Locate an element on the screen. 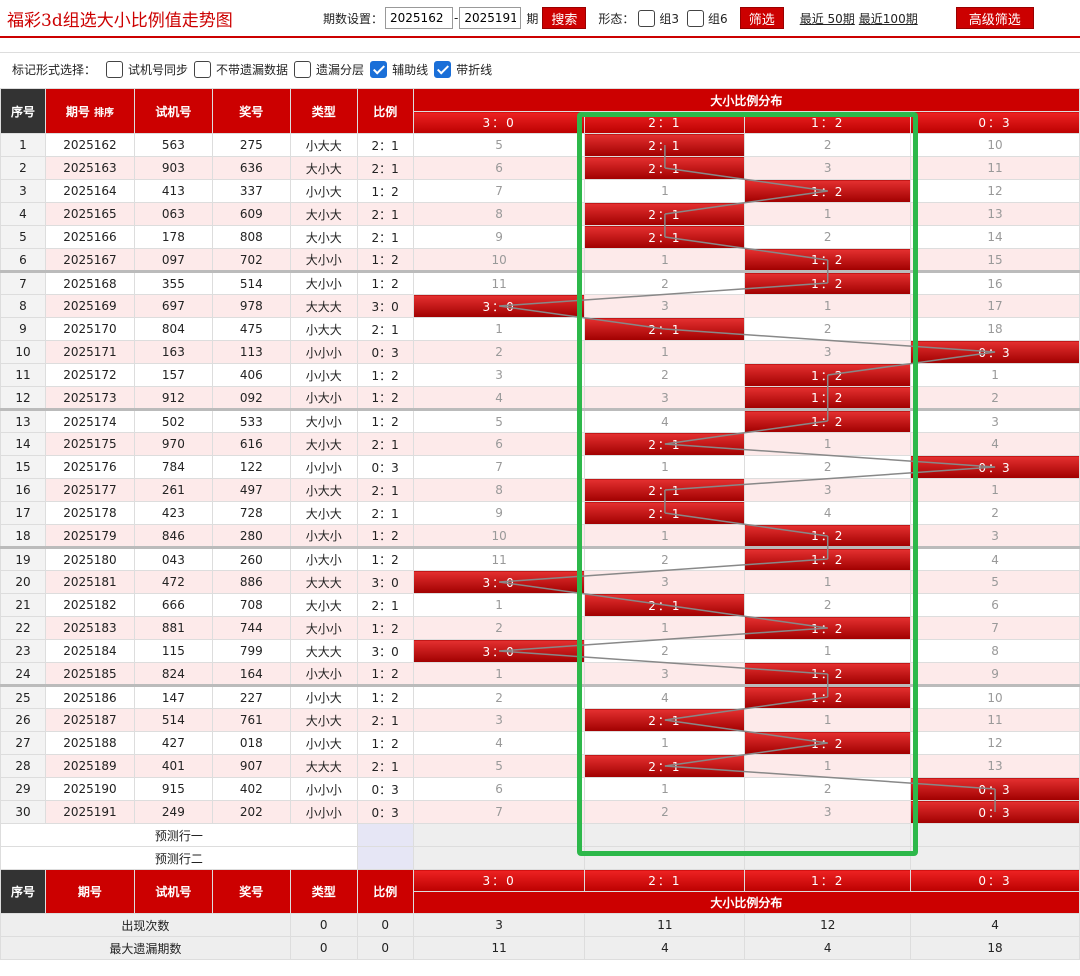 The height and width of the screenshot is (976, 1080). footer-cat: 2：1 is located at coordinates (665, 880).